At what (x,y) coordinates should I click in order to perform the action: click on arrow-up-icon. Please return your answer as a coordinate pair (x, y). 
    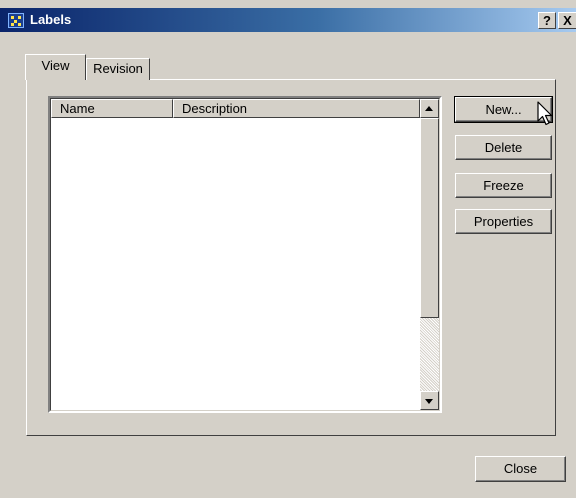
    Looking at the image, I should click on (429, 108).